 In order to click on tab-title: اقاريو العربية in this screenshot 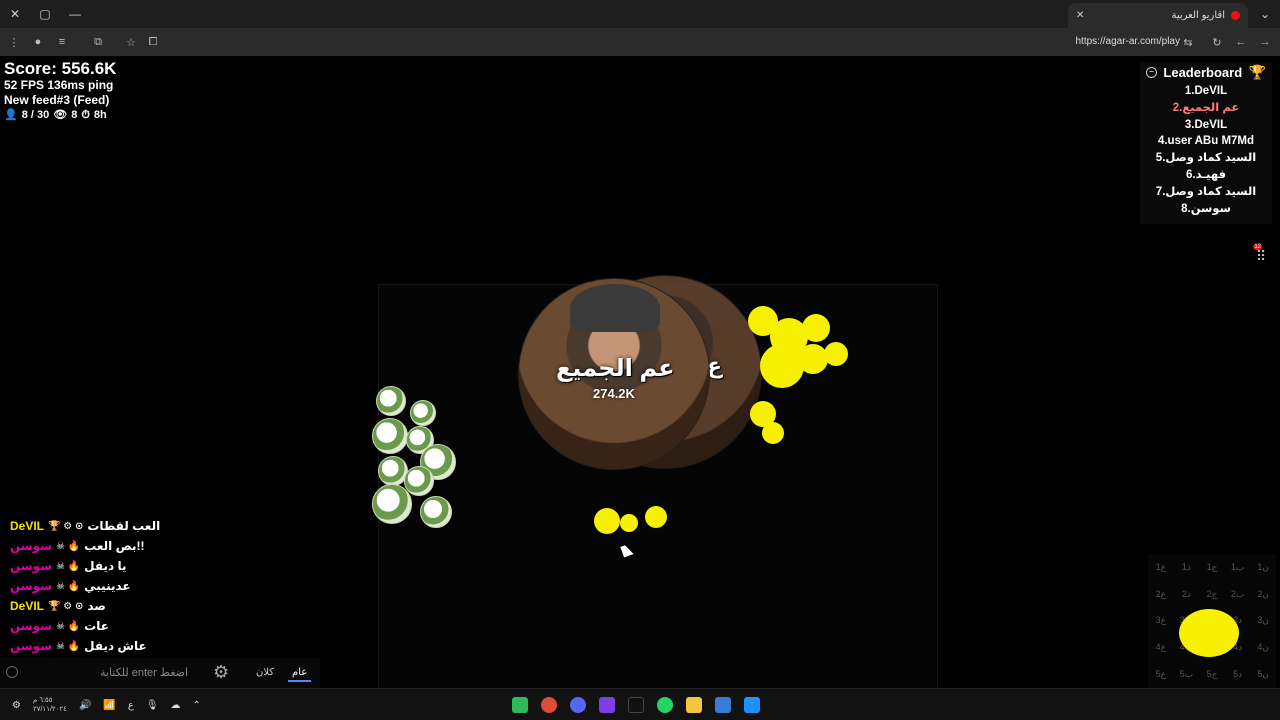, I will do `click(1198, 15)`.